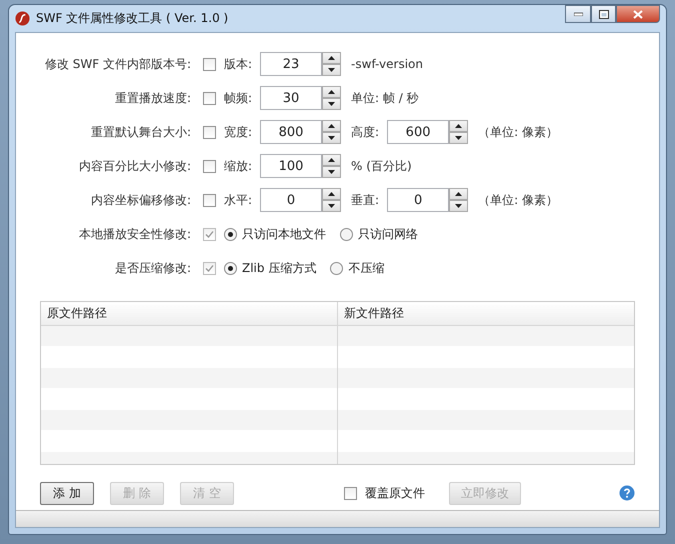  What do you see at coordinates (366, 268) in the screenshot?
I see `radio-label: 不压缩` at bounding box center [366, 268].